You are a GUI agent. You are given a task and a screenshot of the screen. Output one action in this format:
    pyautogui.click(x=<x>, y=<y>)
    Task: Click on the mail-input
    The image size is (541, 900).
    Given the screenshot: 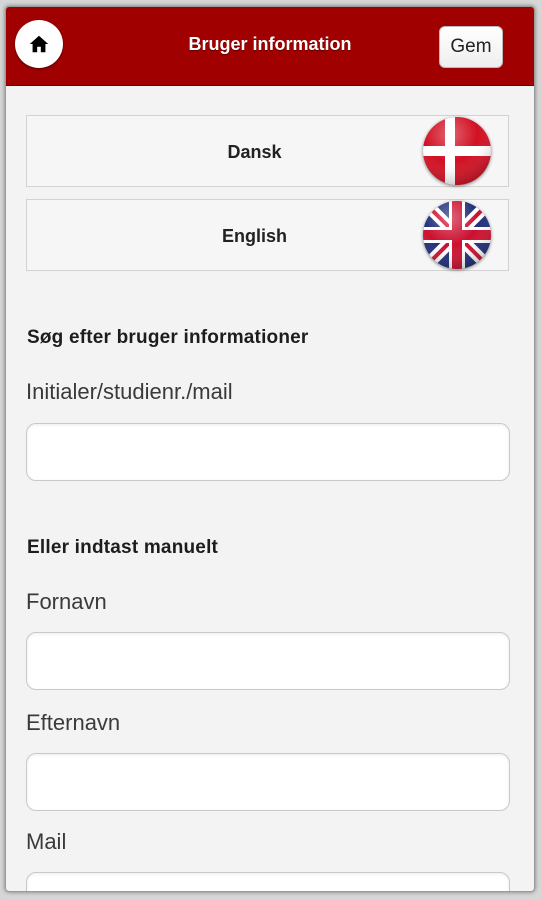 What is the action you would take?
    pyautogui.click(x=268, y=881)
    